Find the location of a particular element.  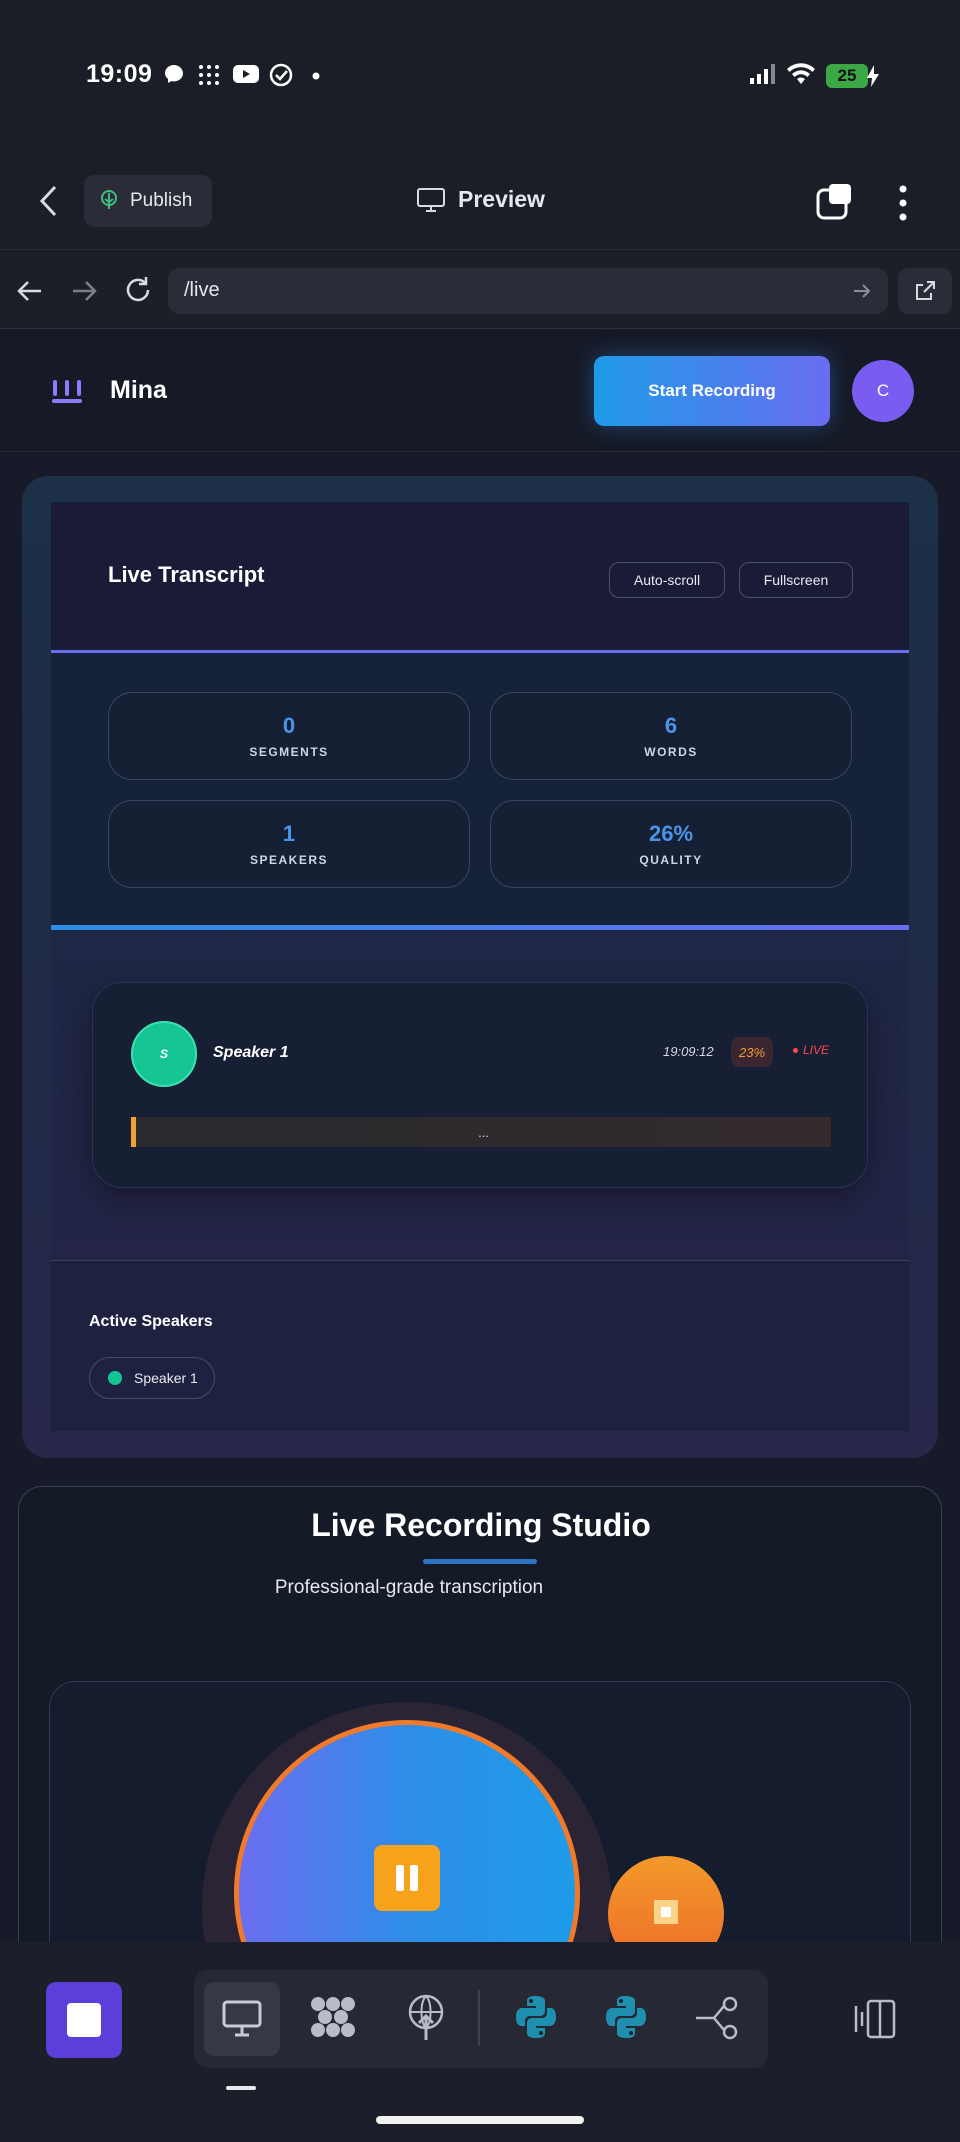

preview-toggle: Preview is located at coordinates (480, 199).